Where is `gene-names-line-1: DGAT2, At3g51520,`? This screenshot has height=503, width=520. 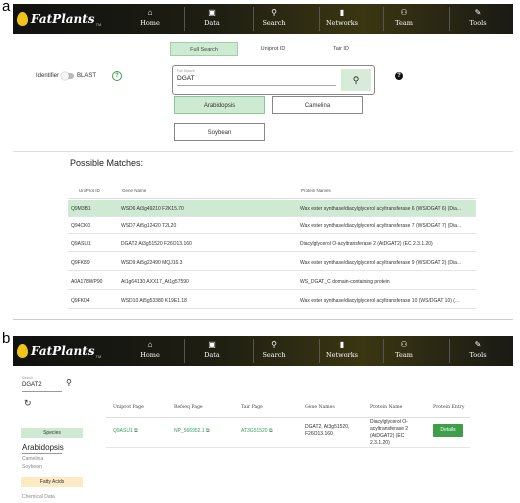 gene-names-line-1: DGAT2, At3g51520, is located at coordinates (327, 427).